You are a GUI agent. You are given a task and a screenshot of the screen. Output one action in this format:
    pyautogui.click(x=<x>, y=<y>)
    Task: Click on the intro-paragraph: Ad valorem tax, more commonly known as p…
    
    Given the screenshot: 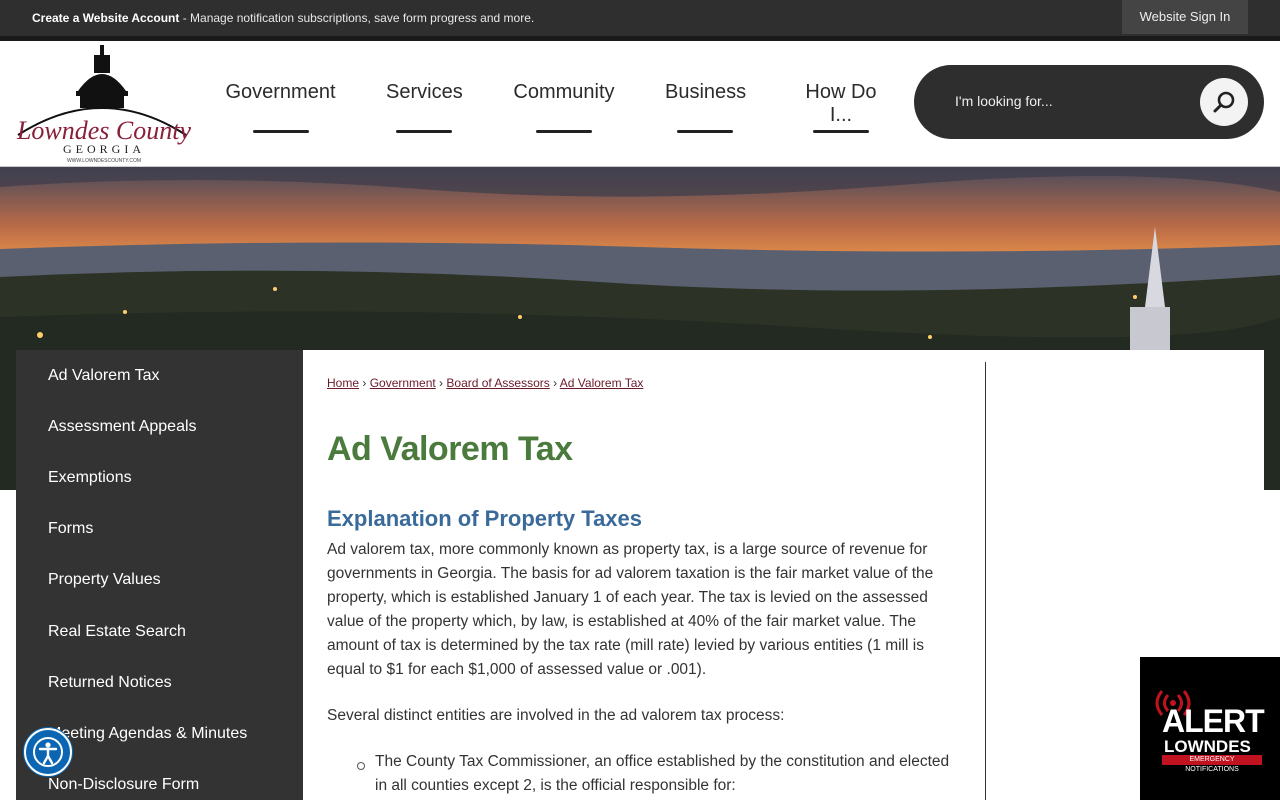 What is the action you would take?
    pyautogui.click(x=630, y=609)
    